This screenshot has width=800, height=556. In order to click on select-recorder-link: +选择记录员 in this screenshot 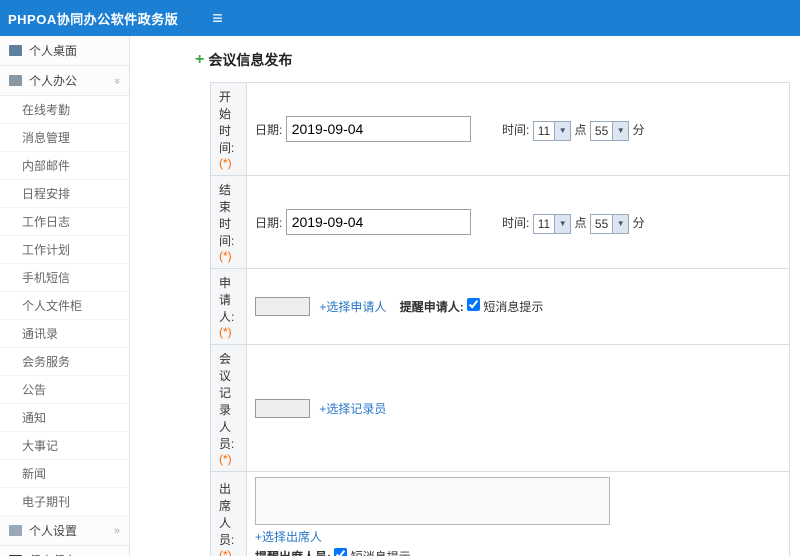, I will do `click(352, 409)`.